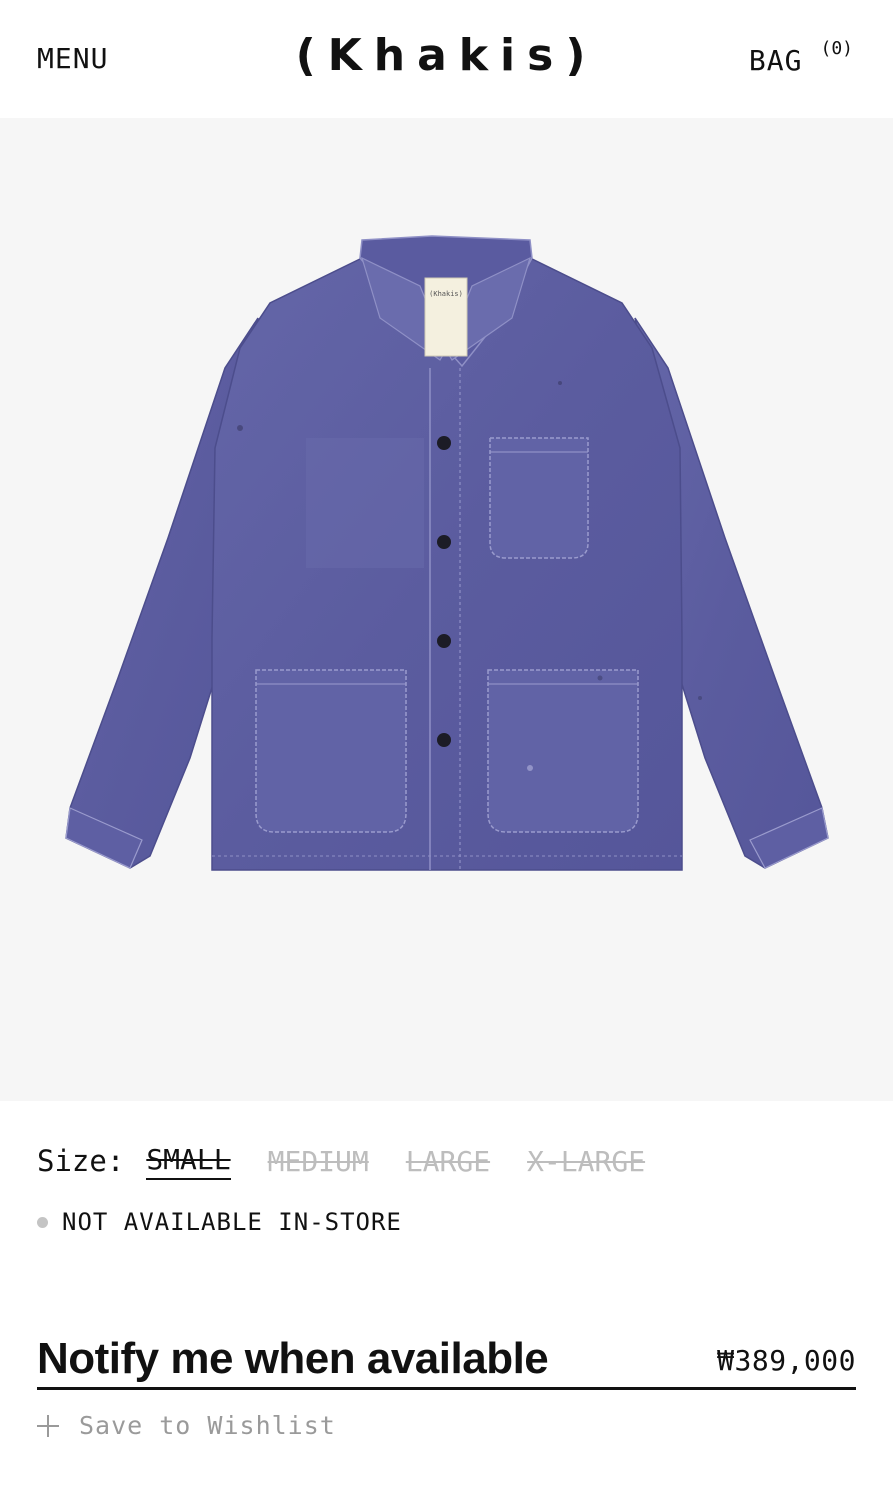 The width and height of the screenshot is (893, 1500). I want to click on bag-button: BAG (0), so click(801, 57).